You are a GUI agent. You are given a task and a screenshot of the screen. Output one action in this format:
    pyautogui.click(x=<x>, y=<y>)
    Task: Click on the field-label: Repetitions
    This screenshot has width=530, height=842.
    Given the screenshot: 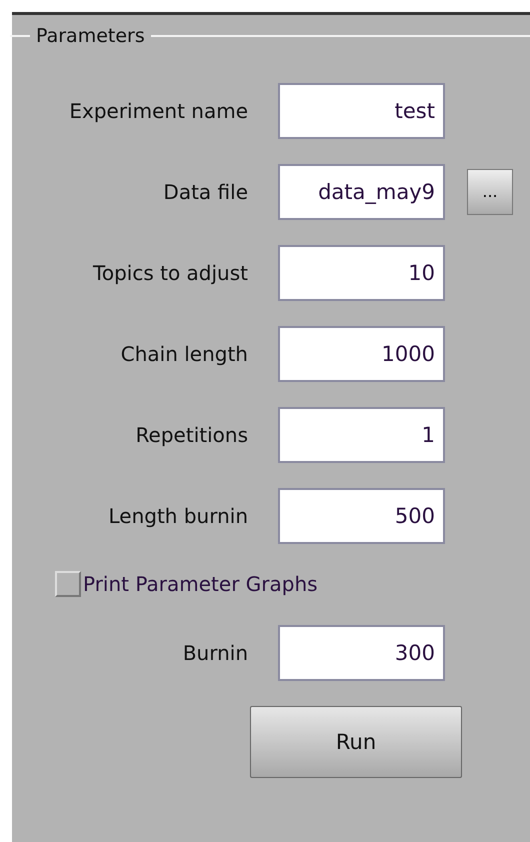 What is the action you would take?
    pyautogui.click(x=191, y=435)
    